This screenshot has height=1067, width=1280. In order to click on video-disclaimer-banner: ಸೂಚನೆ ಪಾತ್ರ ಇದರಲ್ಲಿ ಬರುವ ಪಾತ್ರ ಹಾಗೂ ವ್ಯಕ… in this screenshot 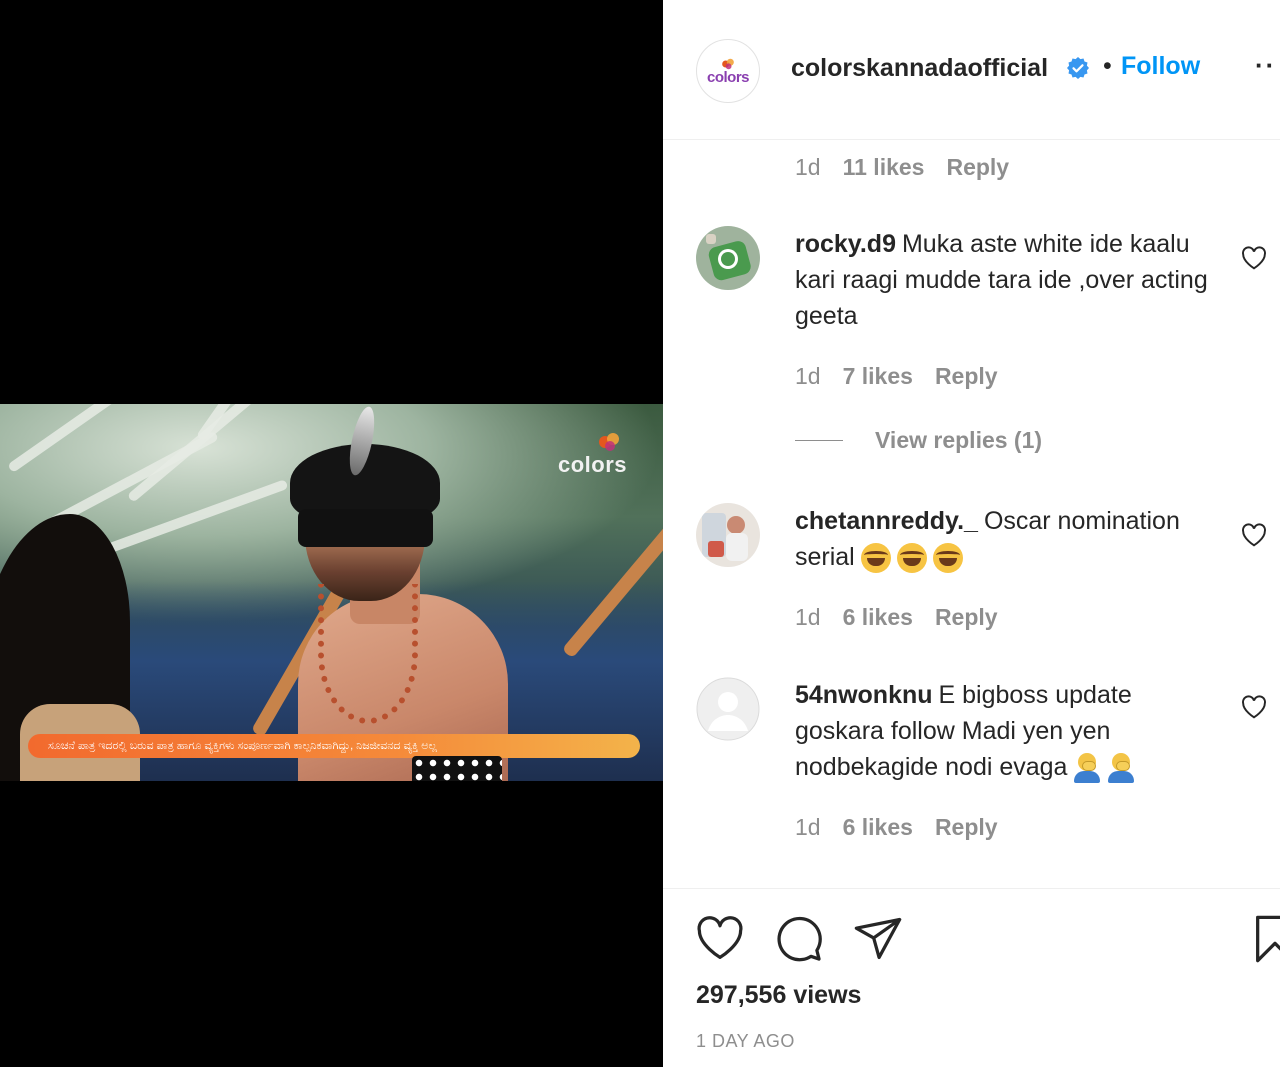, I will do `click(334, 746)`.